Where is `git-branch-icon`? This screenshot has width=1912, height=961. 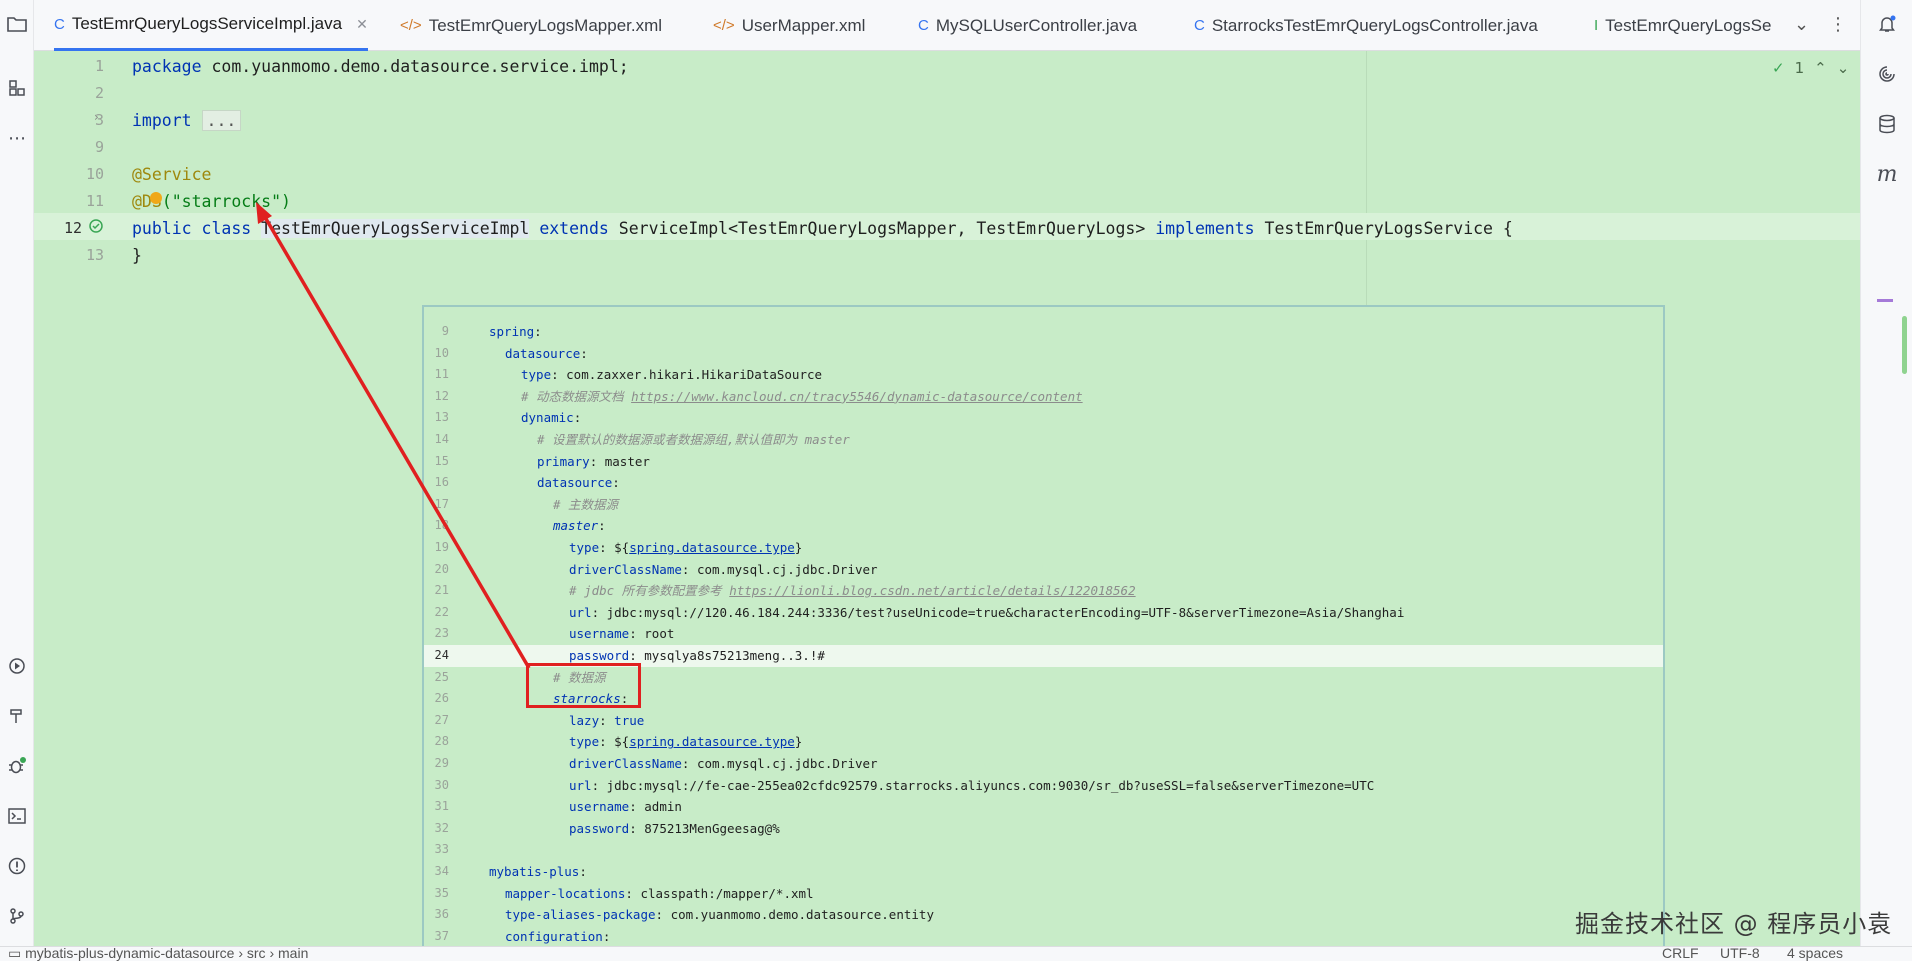
git-branch-icon is located at coordinates (17, 916).